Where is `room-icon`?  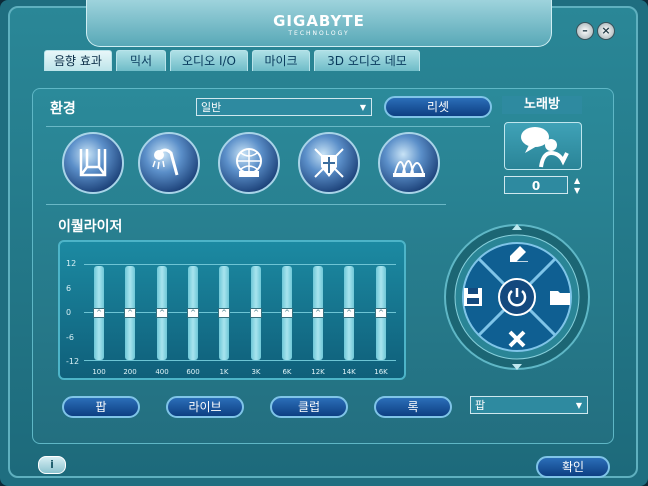 room-icon is located at coordinates (93, 163).